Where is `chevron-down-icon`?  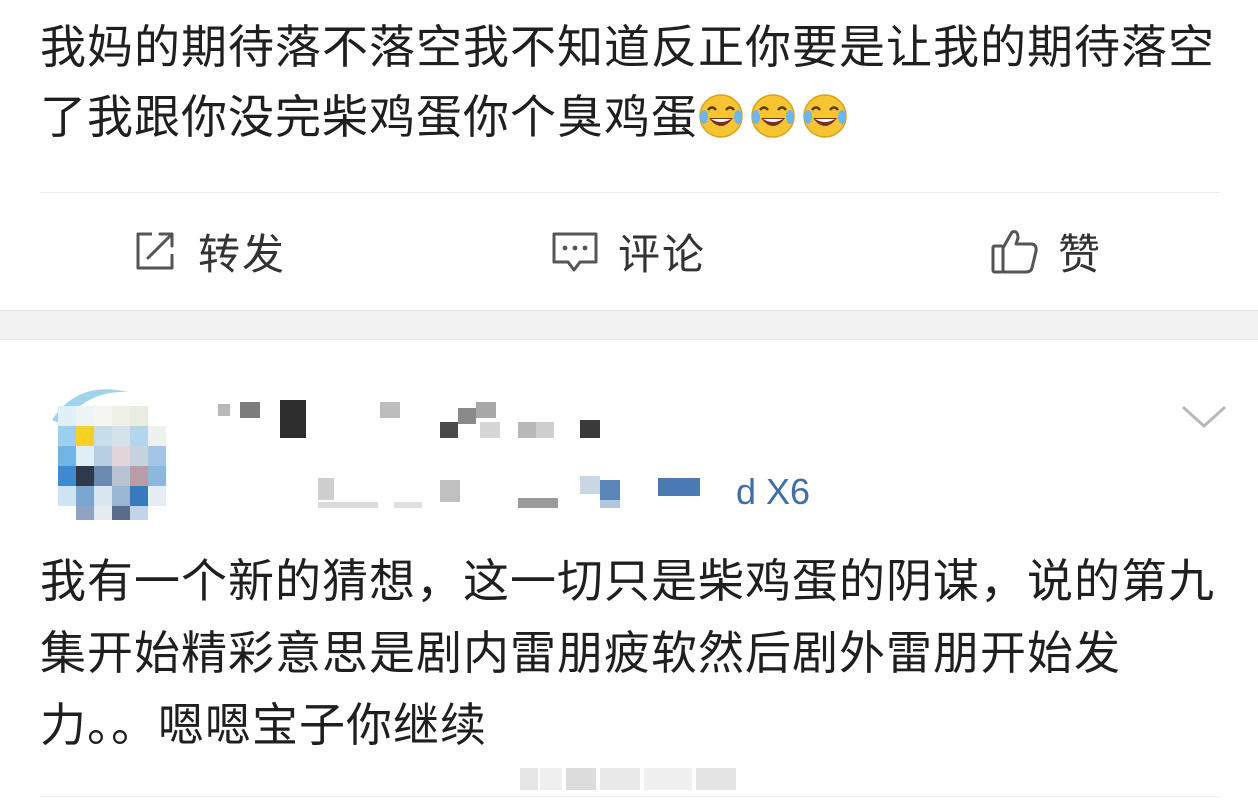
chevron-down-icon is located at coordinates (1204, 417).